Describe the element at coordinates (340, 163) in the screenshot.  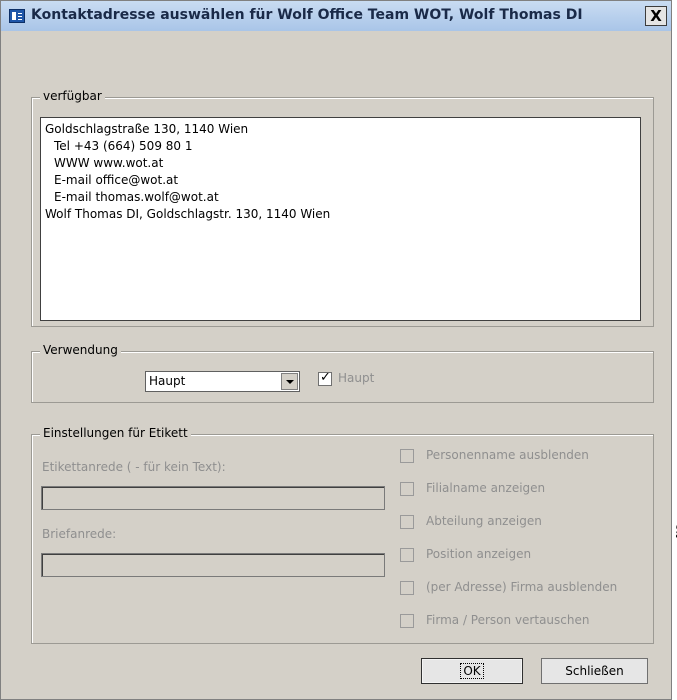
I see `address-list-item: WWW www.wot.at` at that location.